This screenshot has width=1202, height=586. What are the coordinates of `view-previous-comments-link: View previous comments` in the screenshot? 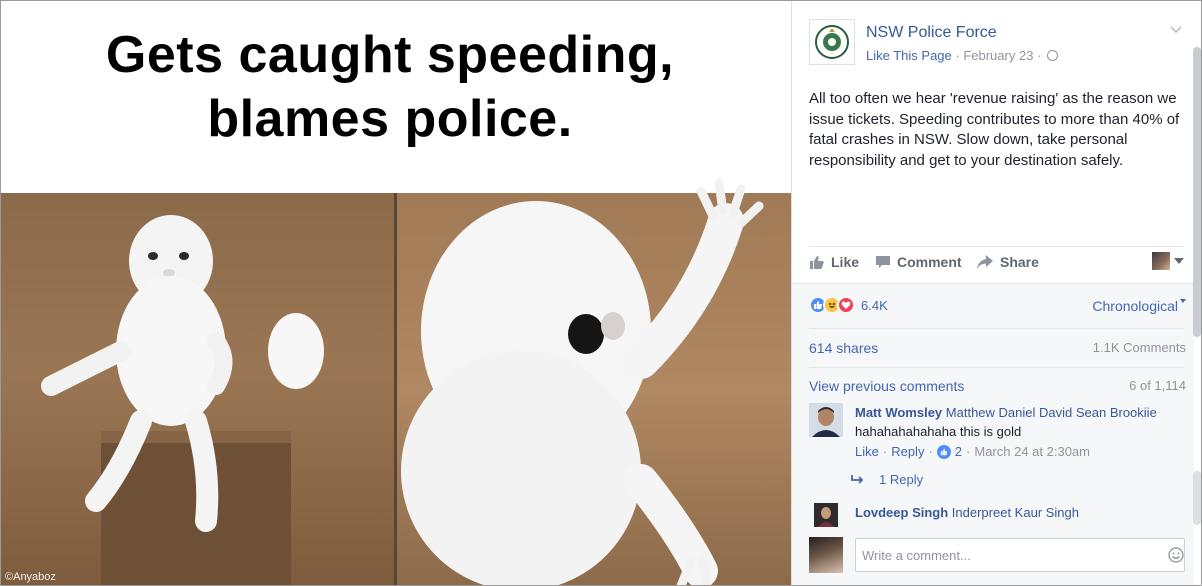 It's located at (886, 386).